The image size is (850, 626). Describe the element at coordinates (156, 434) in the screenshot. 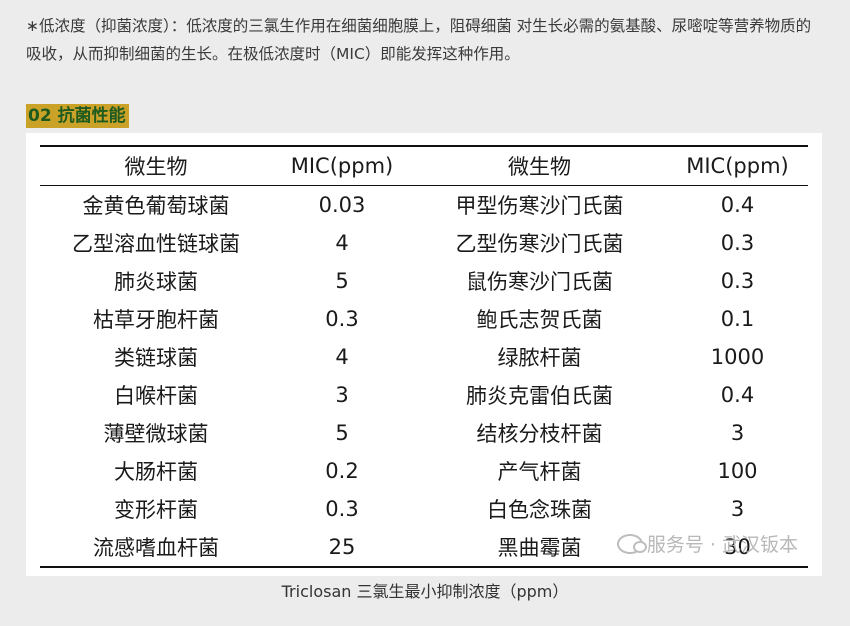

I see `organism-cell: 薄壁微球菌` at that location.